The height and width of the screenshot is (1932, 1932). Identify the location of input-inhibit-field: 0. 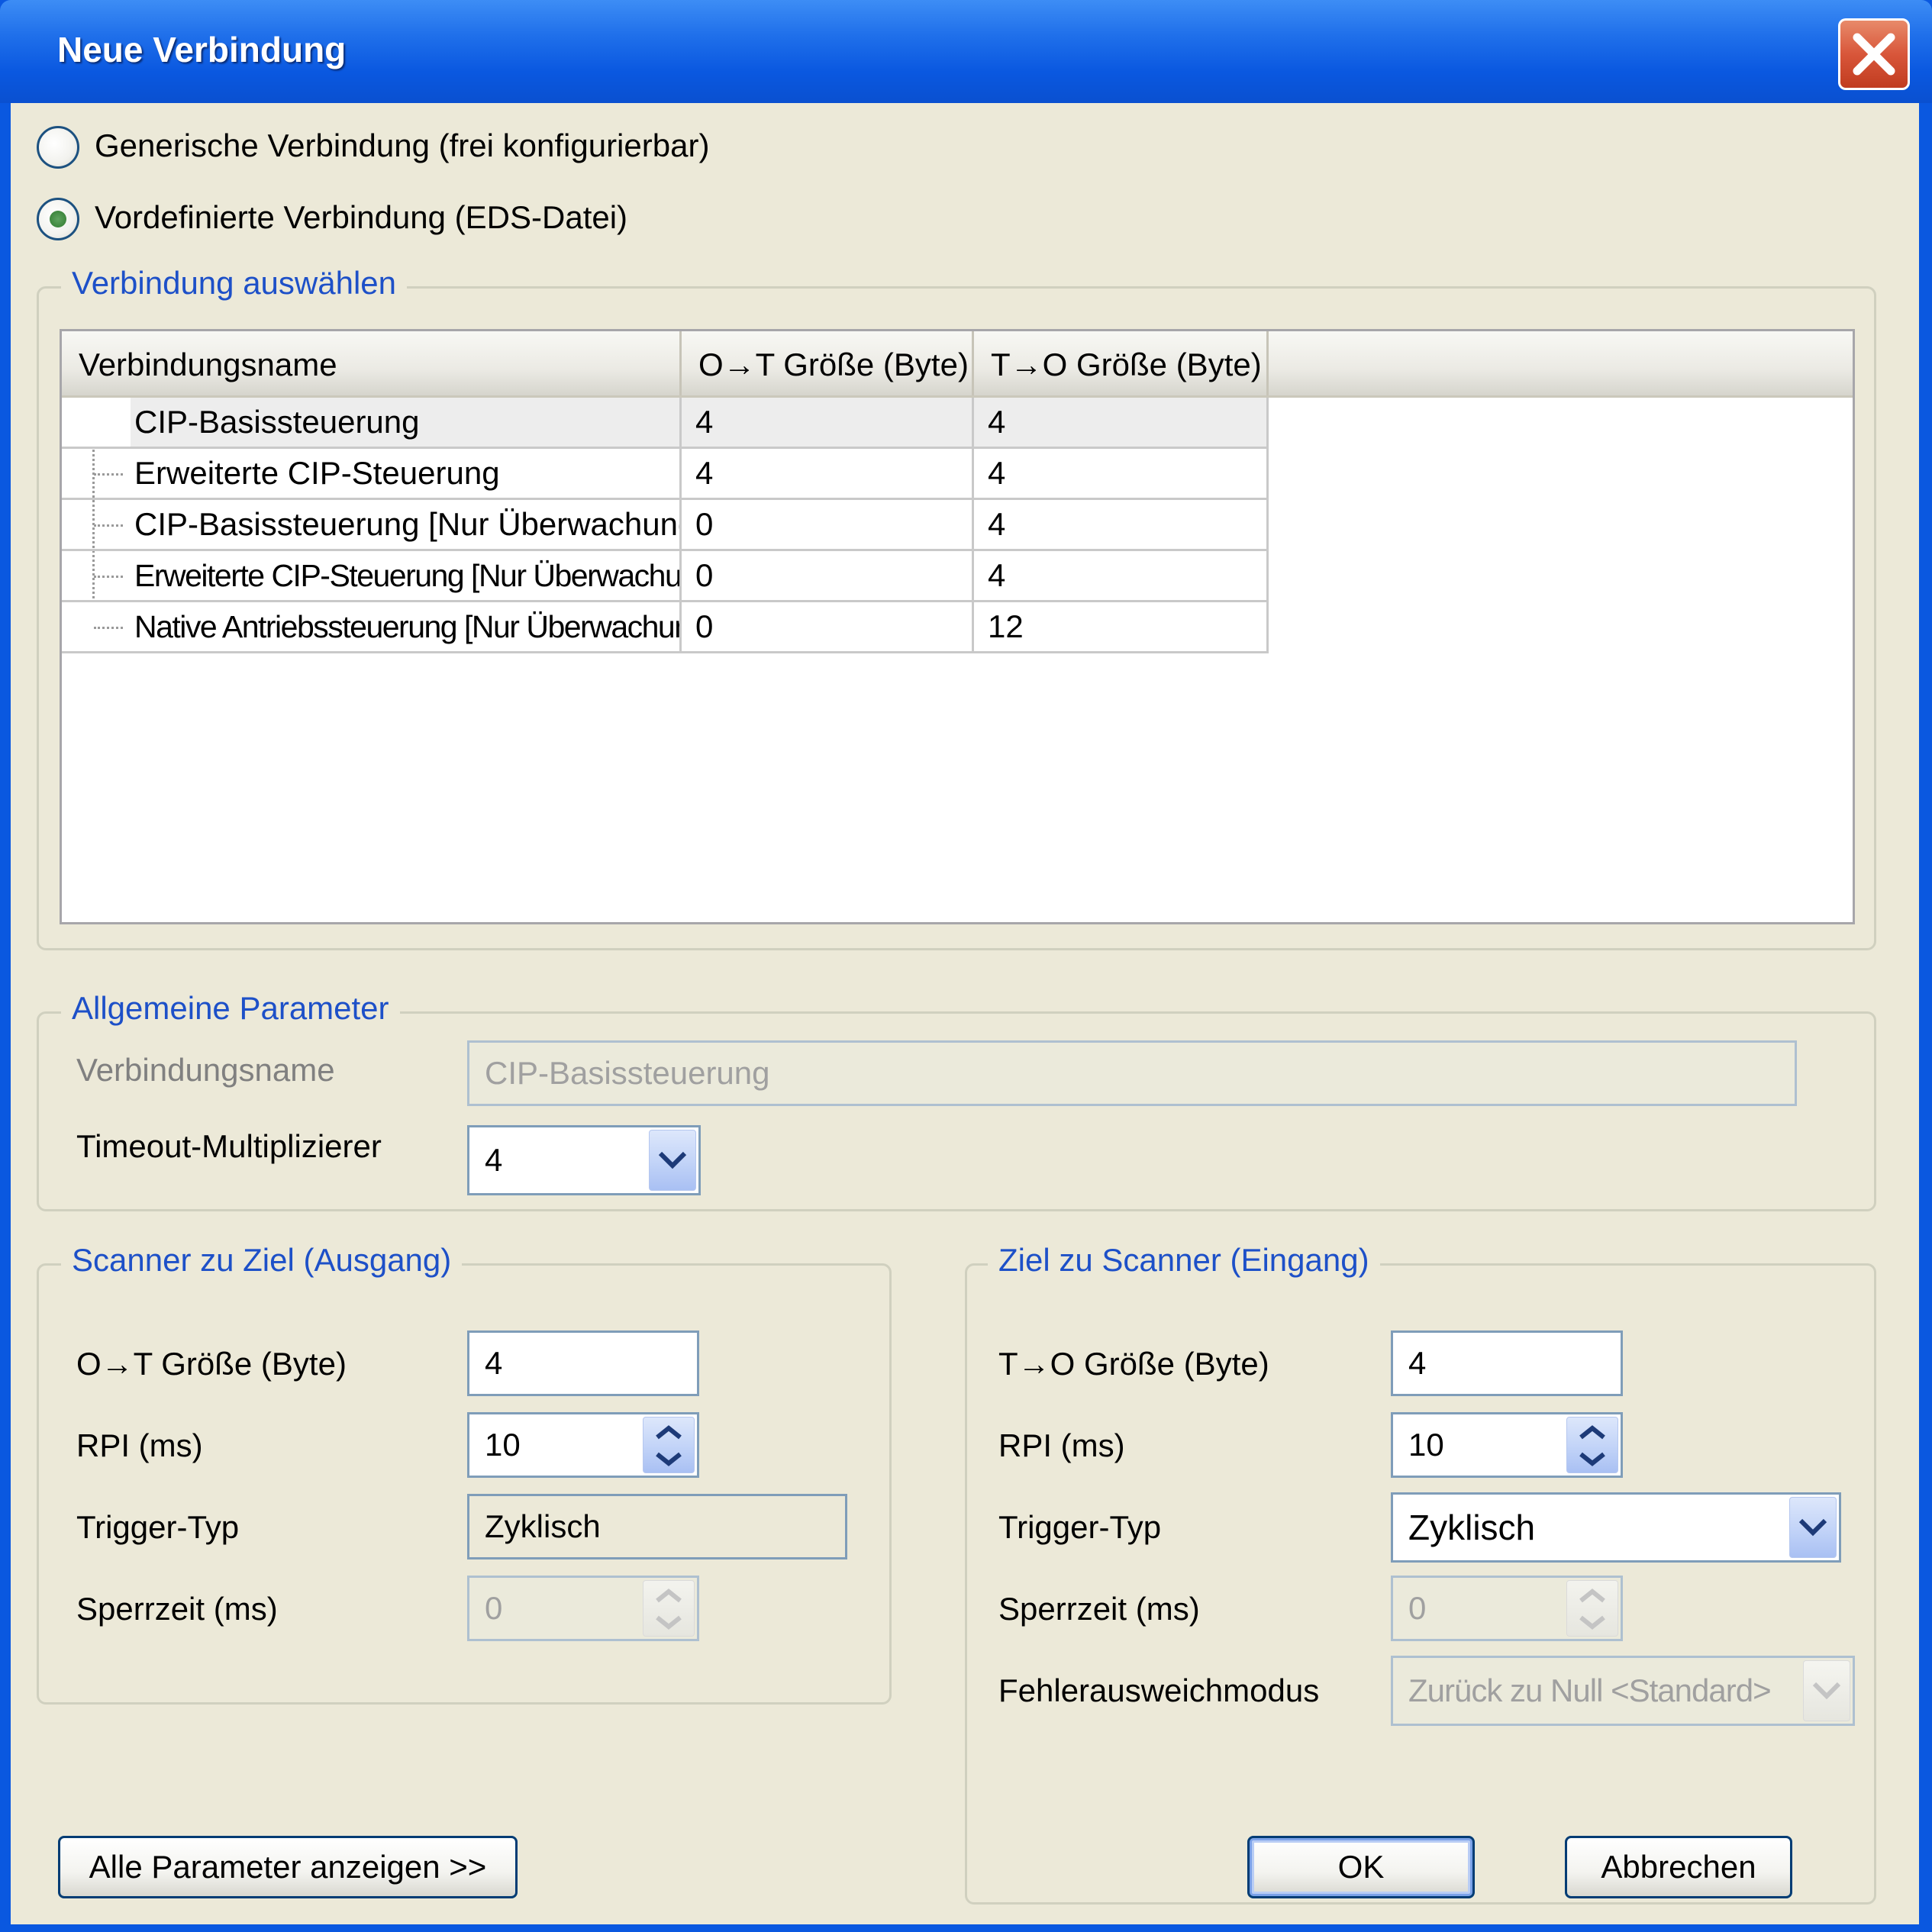
(1507, 1609).